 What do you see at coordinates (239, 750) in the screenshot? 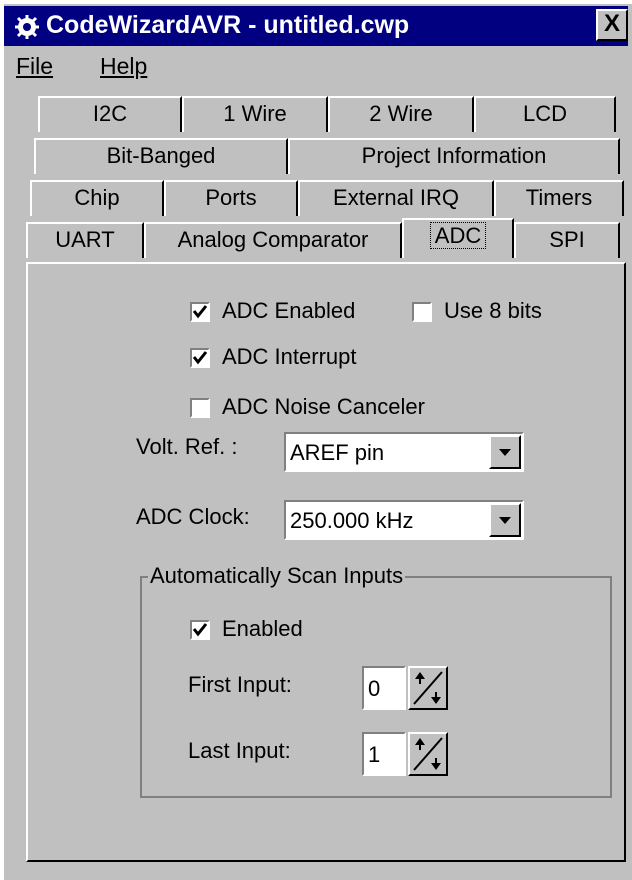
I see `last-input-label: Last Input:` at bounding box center [239, 750].